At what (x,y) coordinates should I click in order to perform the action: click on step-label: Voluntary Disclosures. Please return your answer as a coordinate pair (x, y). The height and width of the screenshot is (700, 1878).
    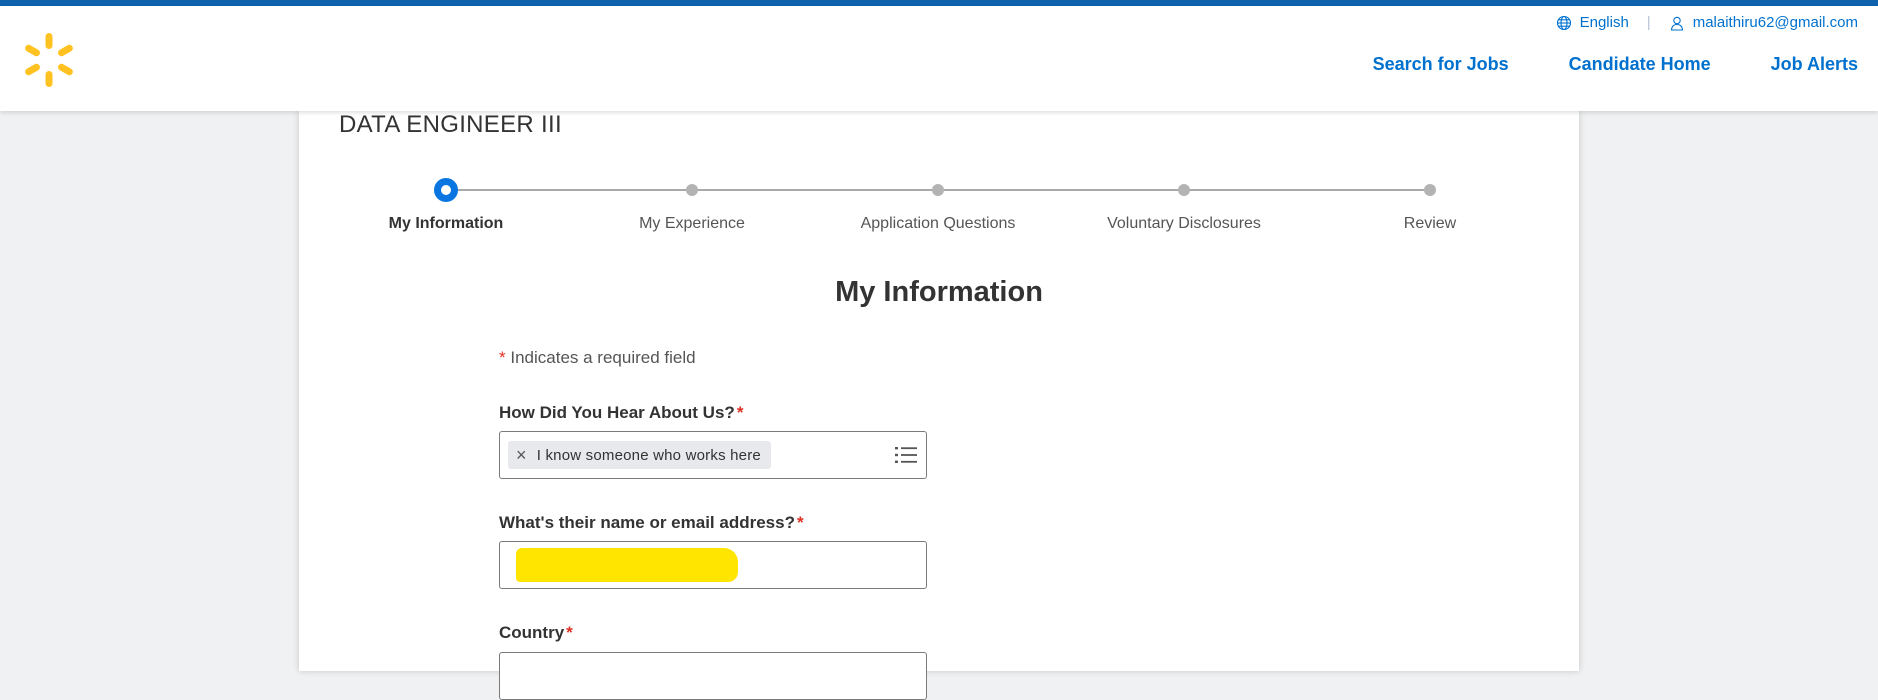
    Looking at the image, I should click on (1184, 223).